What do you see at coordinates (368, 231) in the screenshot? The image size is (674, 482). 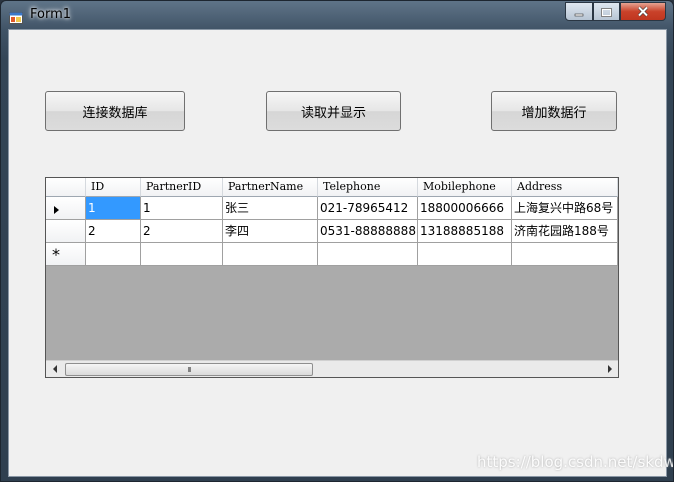 I see `cell-telephone: 0531-88888888` at bounding box center [368, 231].